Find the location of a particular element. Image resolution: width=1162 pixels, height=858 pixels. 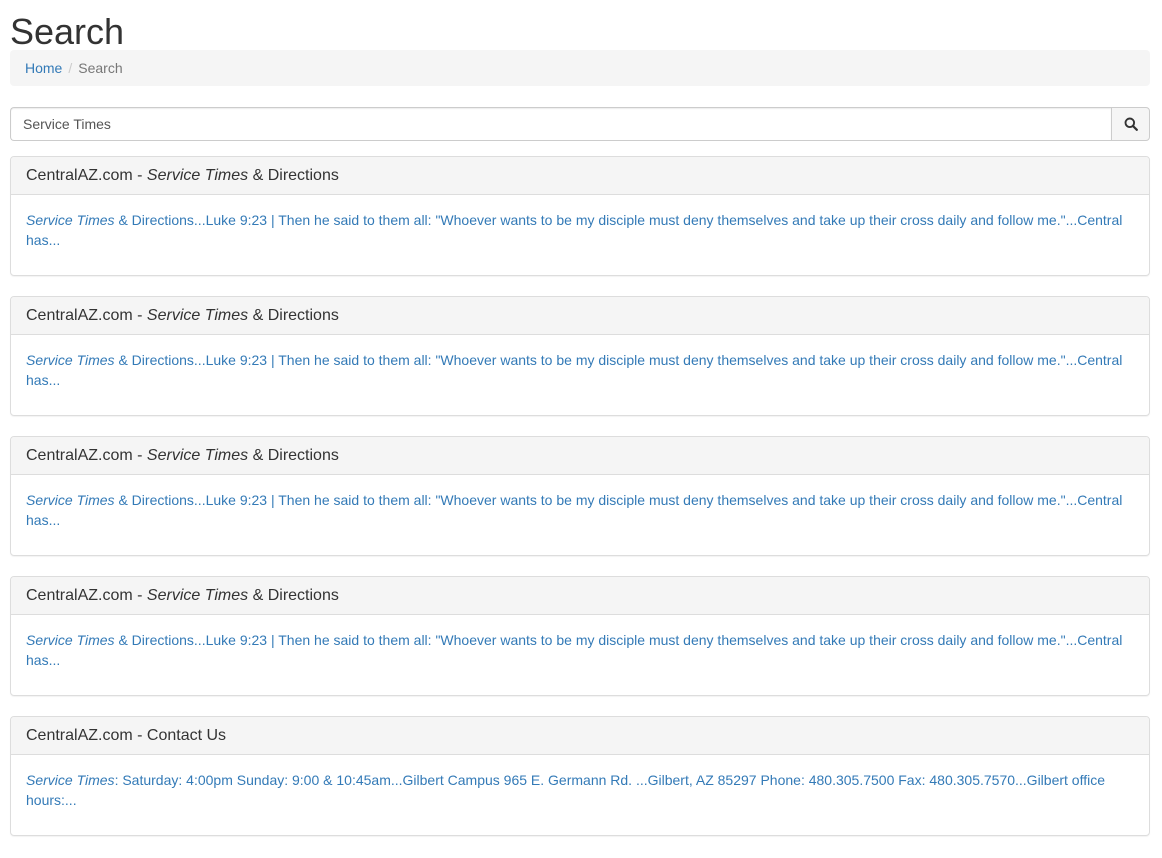

result-title-prefix: CentralAZ.com - Contact Us is located at coordinates (126, 735).